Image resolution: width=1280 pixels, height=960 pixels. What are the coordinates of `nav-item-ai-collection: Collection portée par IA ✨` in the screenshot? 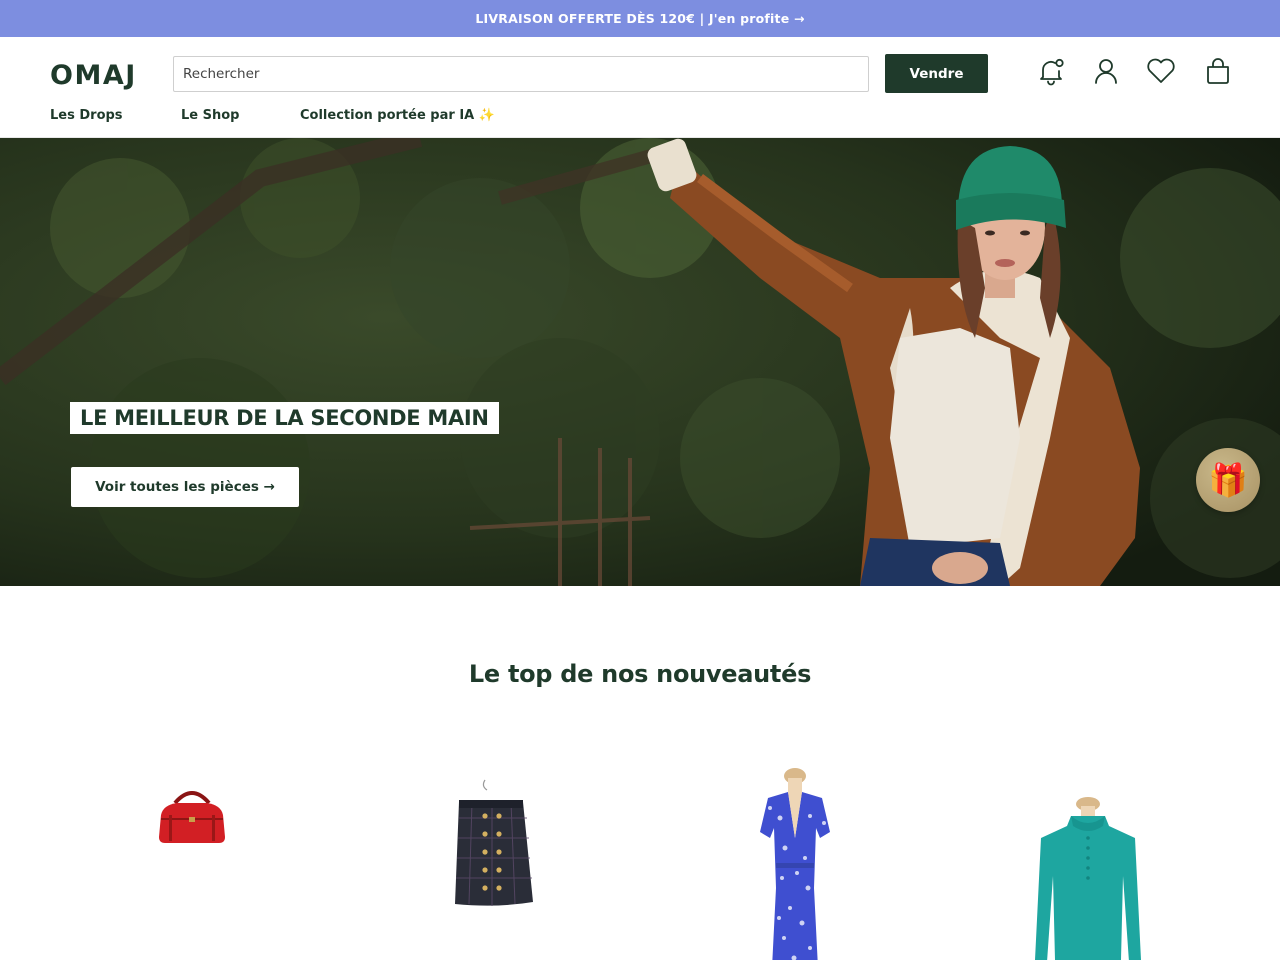 It's located at (397, 115).